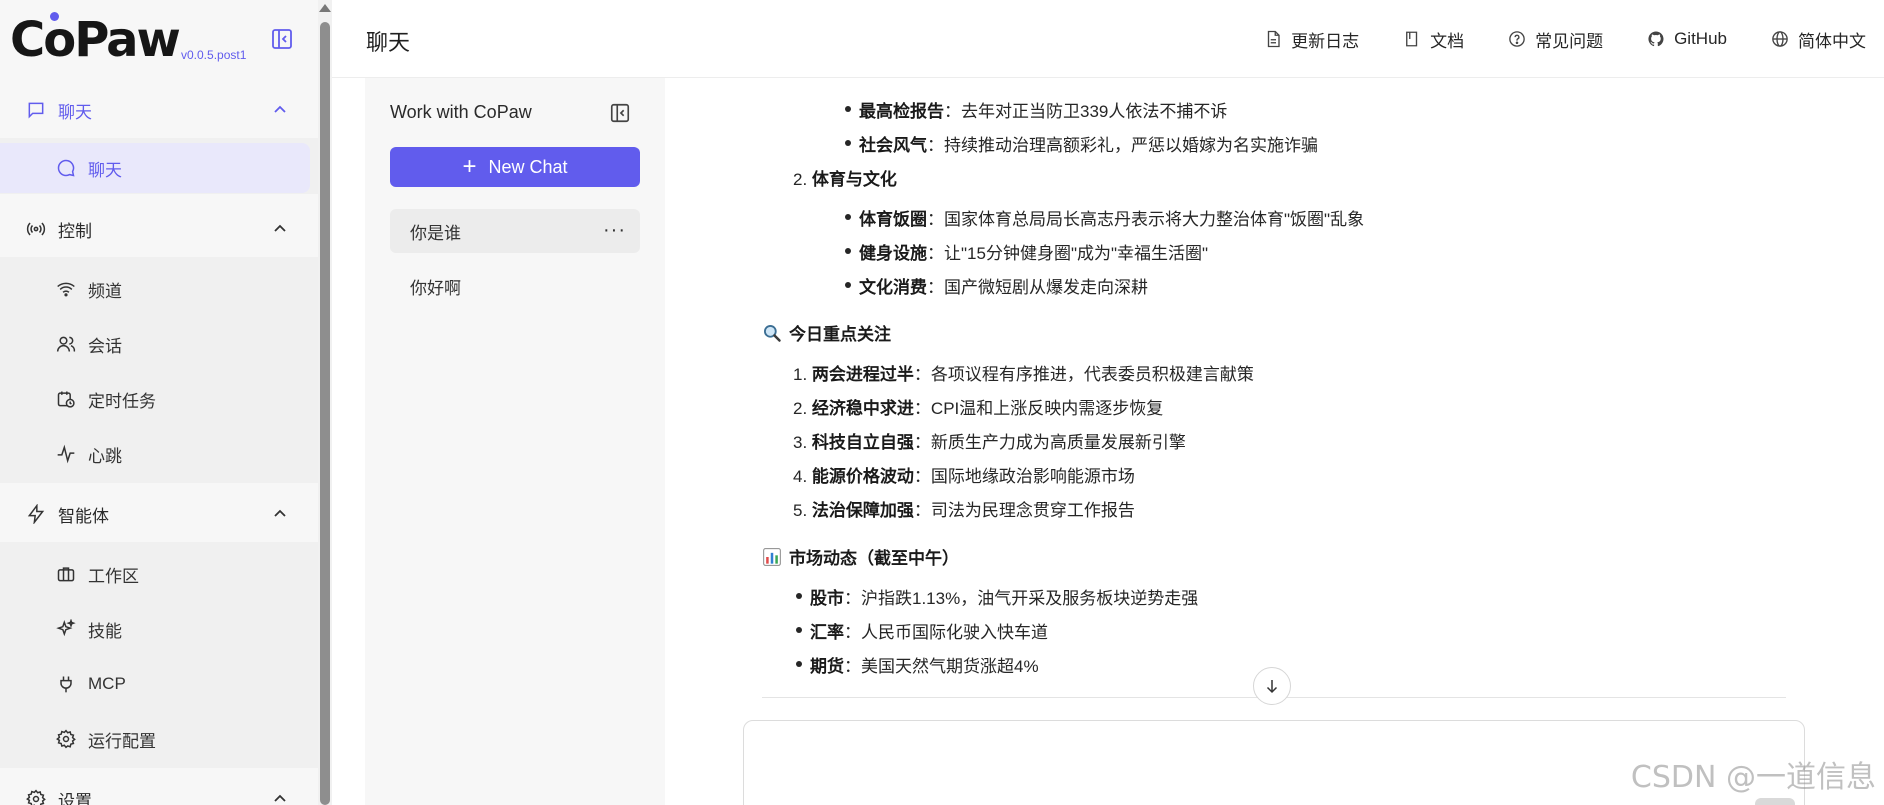  Describe the element at coordinates (325, 413) in the screenshot. I see `sidebar-scrollbar-thumb` at that location.